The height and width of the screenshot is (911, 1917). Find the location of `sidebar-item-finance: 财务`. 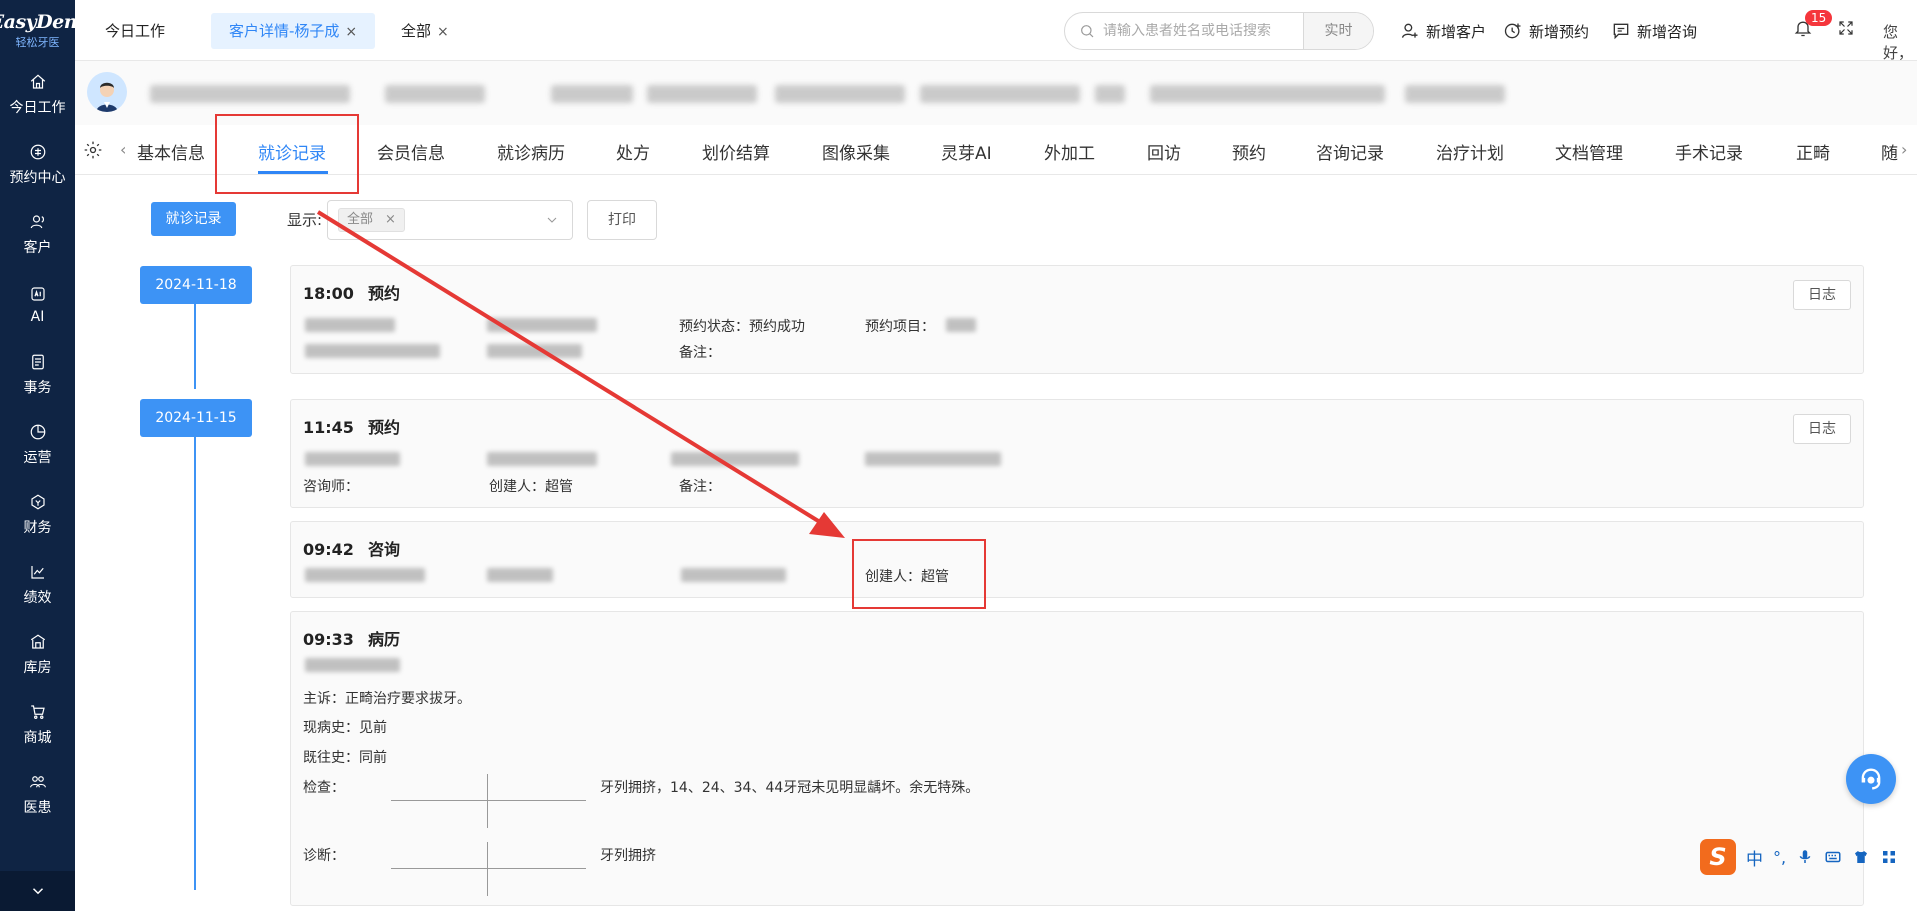

sidebar-item-finance: 财务 is located at coordinates (37, 515).